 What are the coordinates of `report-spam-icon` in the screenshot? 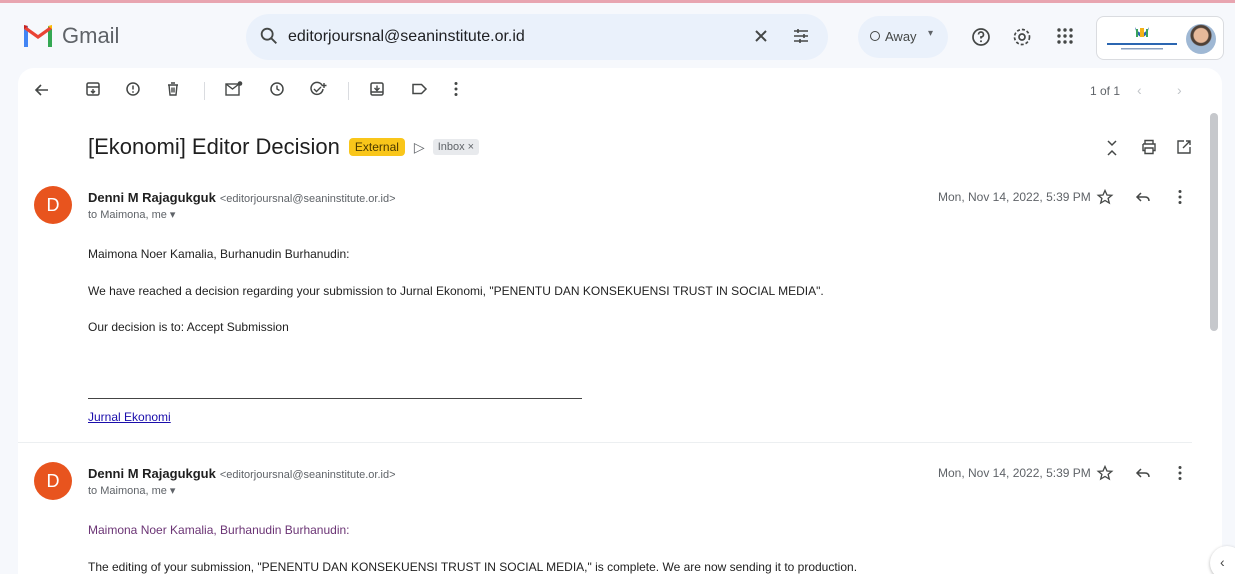 It's located at (133, 89).